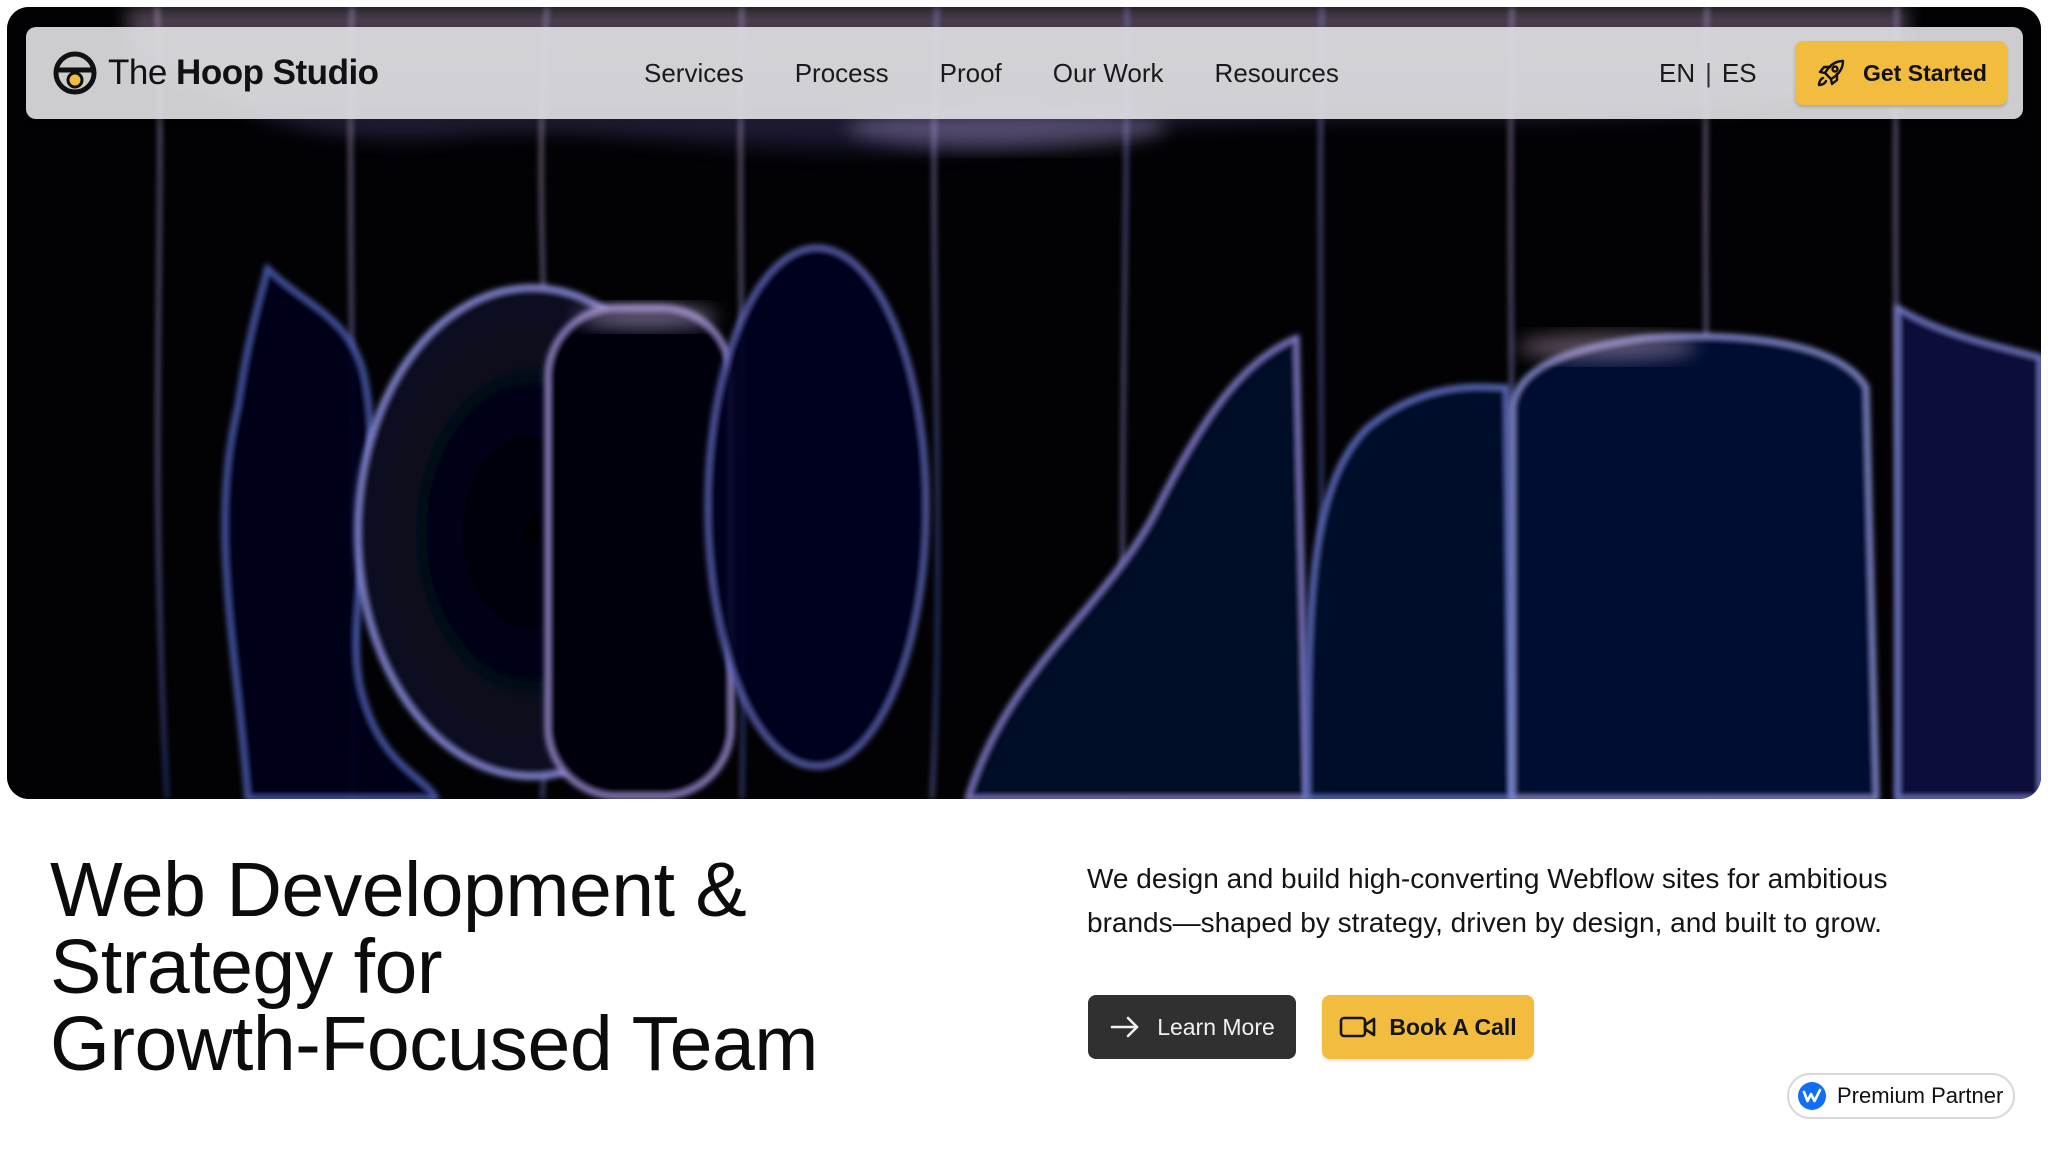  What do you see at coordinates (137, 72) in the screenshot?
I see `brand-name-light: The` at bounding box center [137, 72].